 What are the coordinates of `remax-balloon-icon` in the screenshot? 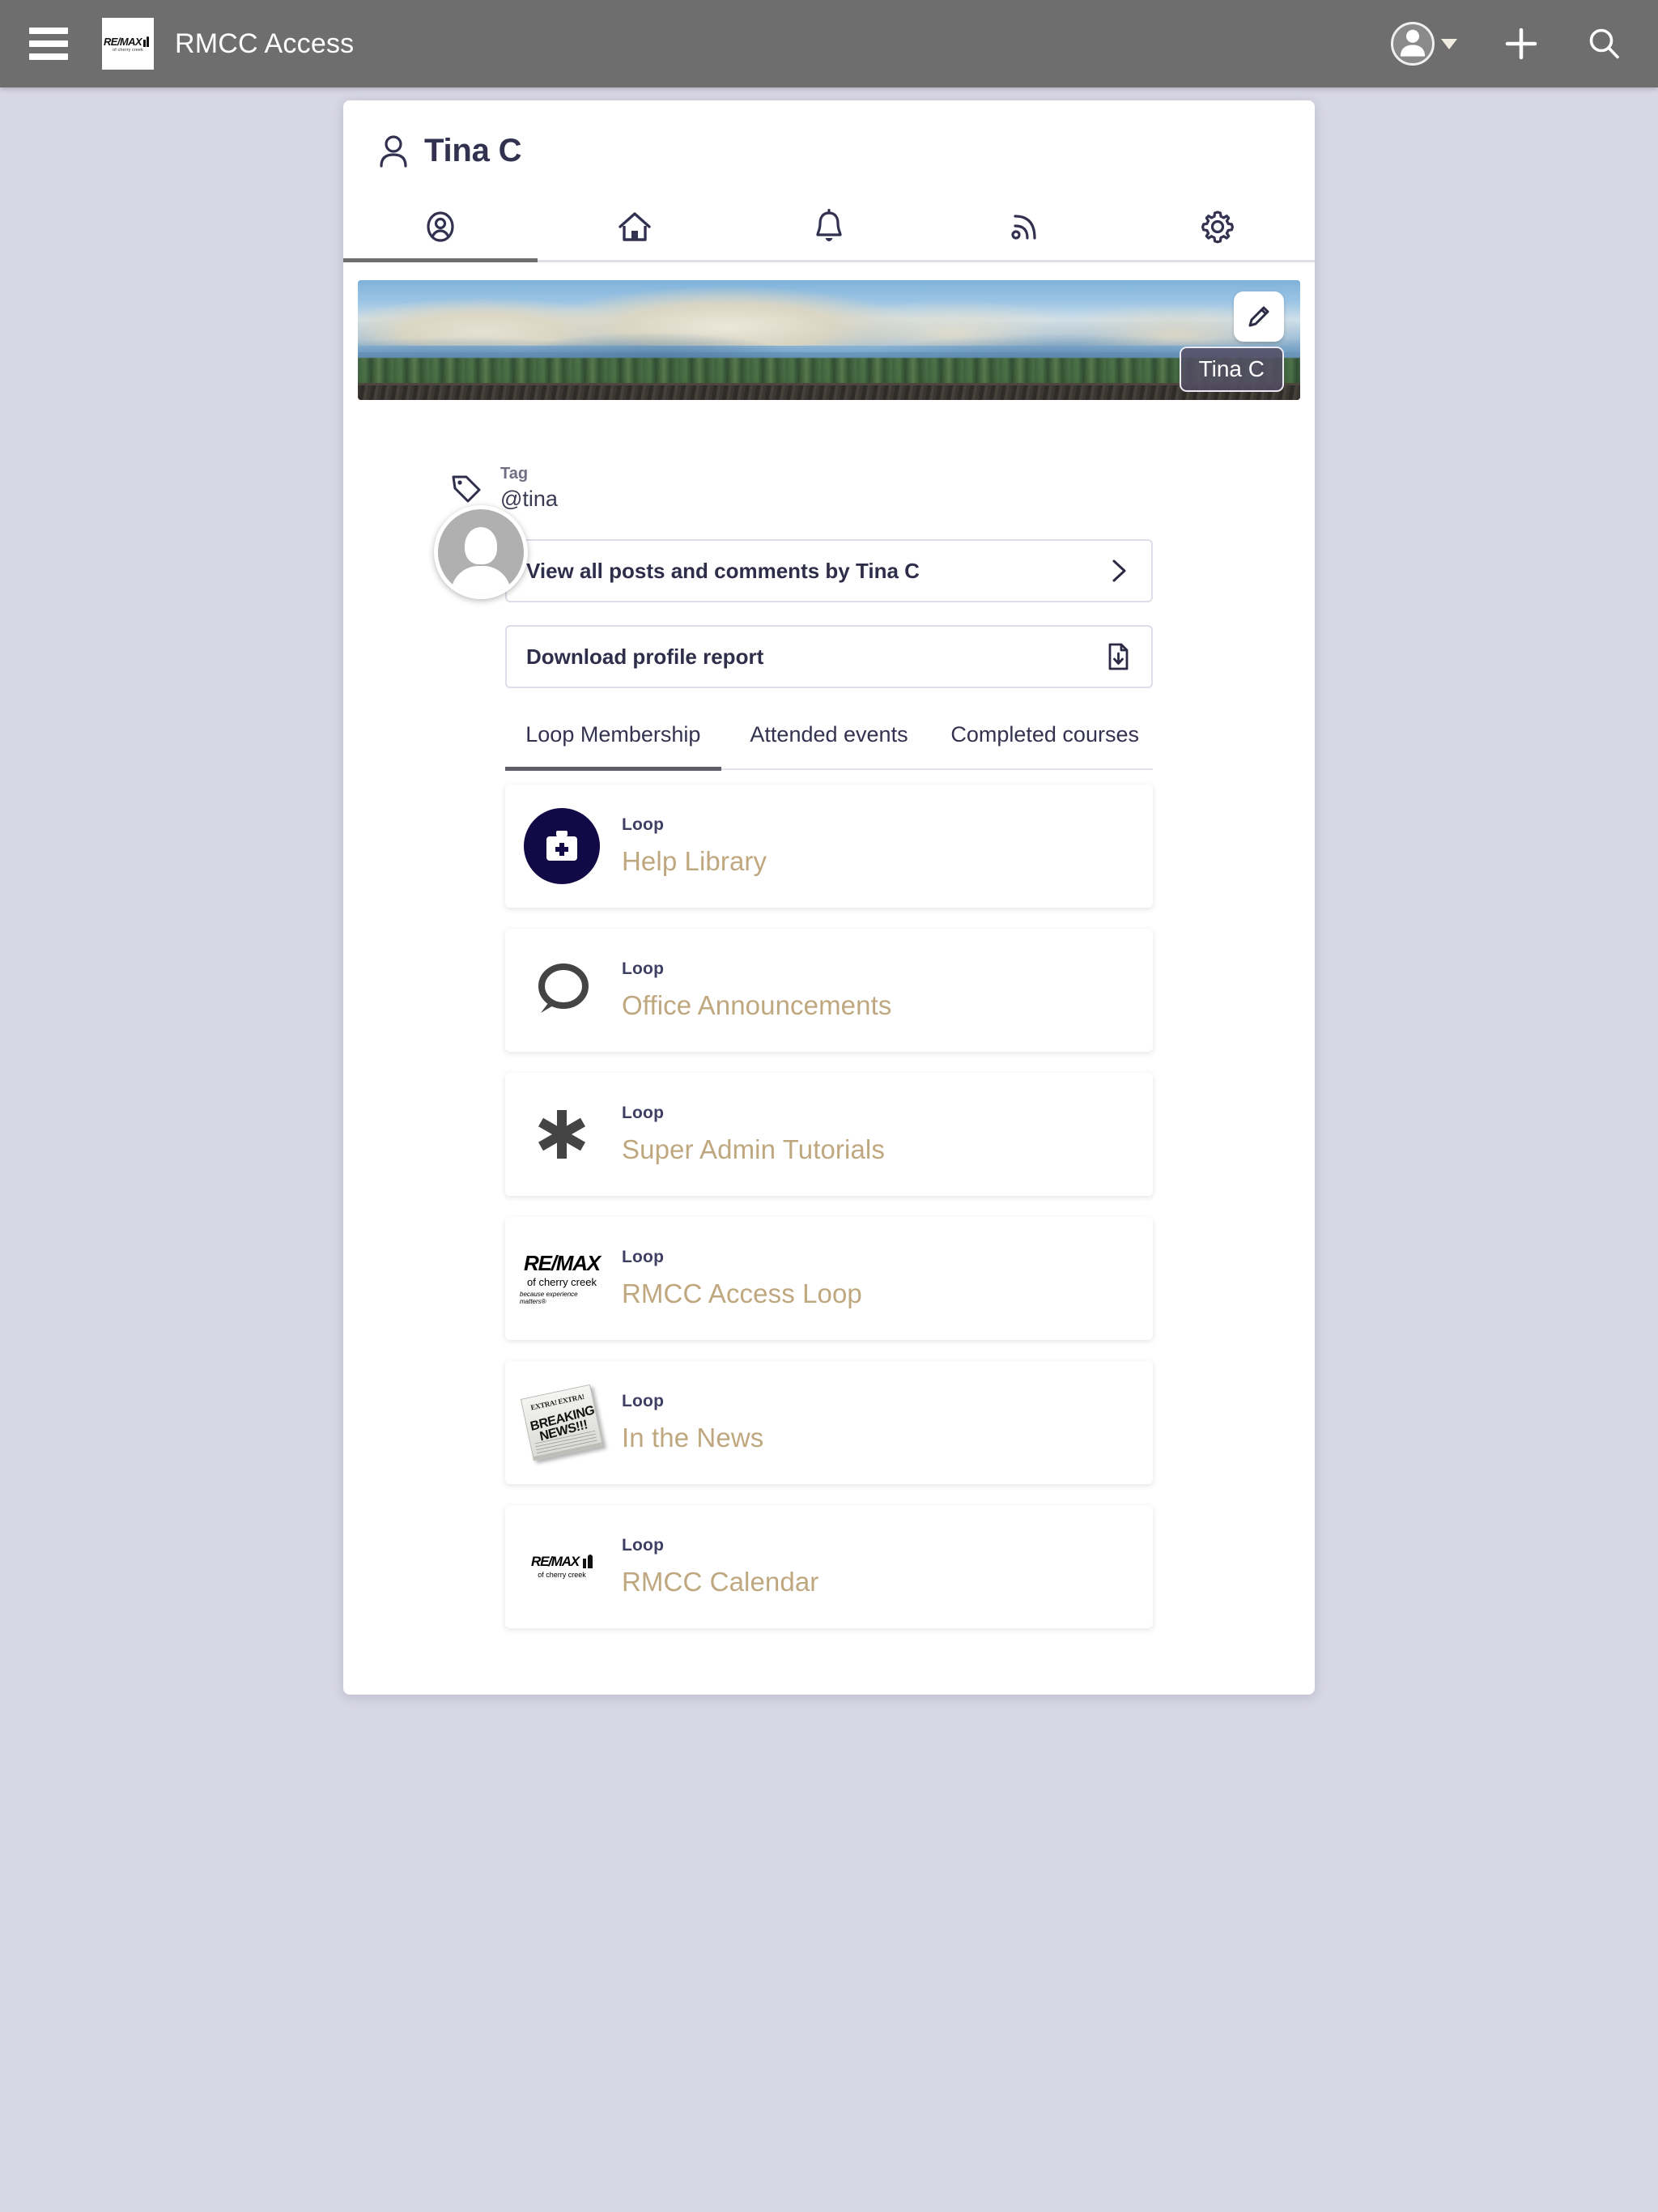 It's located at (147, 41).